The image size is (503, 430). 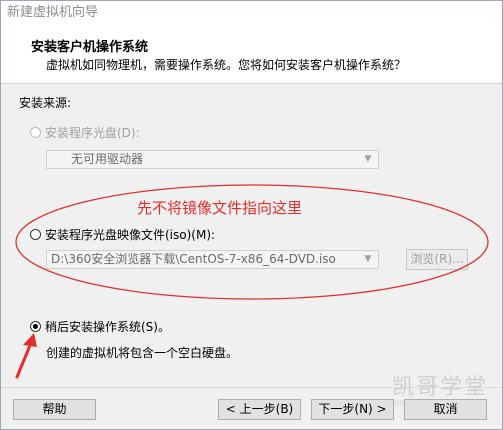 I want to click on cancel-button: 取消, so click(x=445, y=409).